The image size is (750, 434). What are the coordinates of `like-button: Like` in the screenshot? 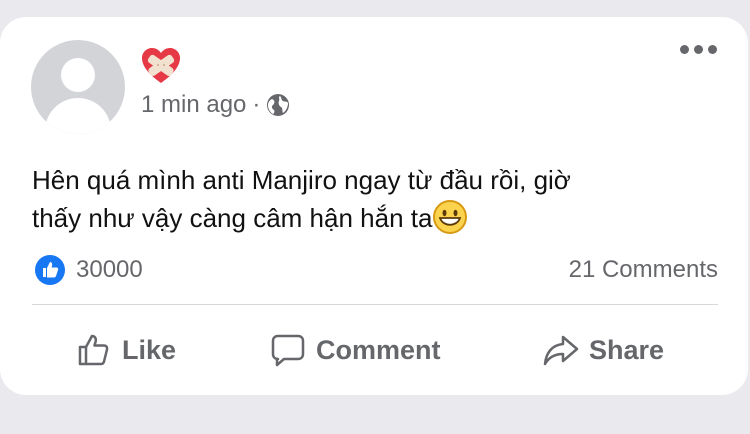 It's located at (126, 350).